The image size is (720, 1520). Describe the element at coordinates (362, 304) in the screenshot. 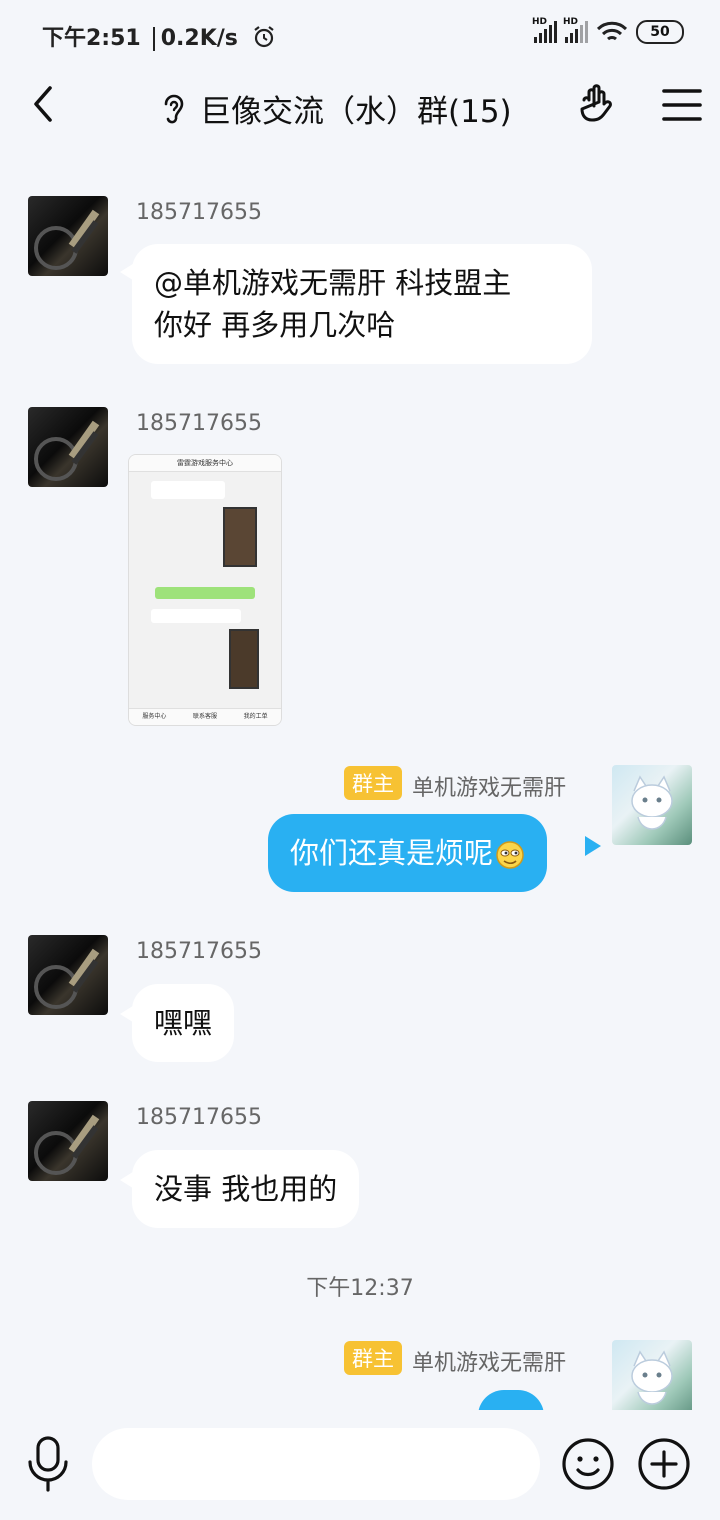

I see `message-bubble: @单机游戏无需肝 科技盟主 你好 再多用几次哈` at that location.